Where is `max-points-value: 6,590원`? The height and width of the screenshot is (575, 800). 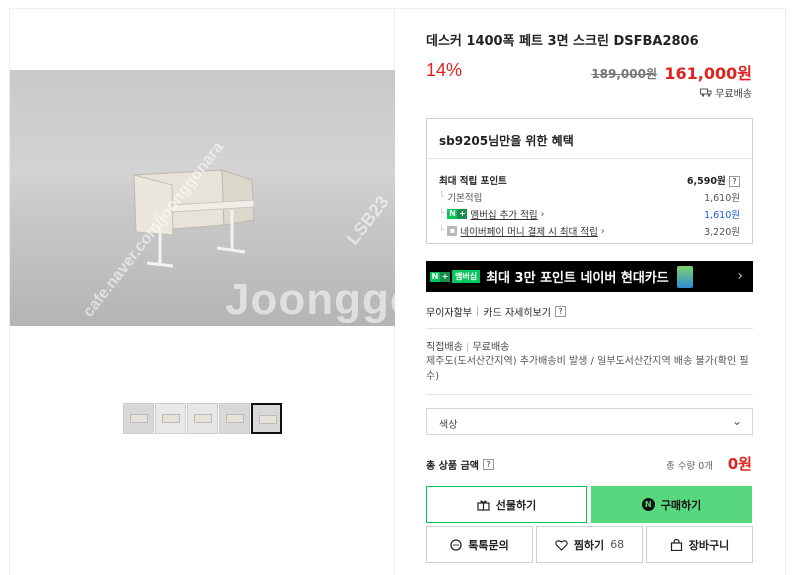
max-points-value: 6,590원 is located at coordinates (706, 181).